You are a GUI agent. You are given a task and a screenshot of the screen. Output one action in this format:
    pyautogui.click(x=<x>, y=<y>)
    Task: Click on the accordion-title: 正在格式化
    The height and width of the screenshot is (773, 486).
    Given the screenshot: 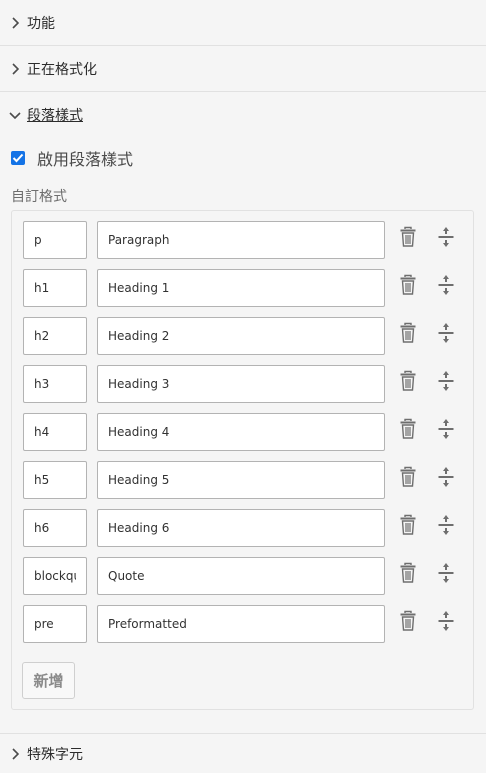 What is the action you would take?
    pyautogui.click(x=62, y=69)
    